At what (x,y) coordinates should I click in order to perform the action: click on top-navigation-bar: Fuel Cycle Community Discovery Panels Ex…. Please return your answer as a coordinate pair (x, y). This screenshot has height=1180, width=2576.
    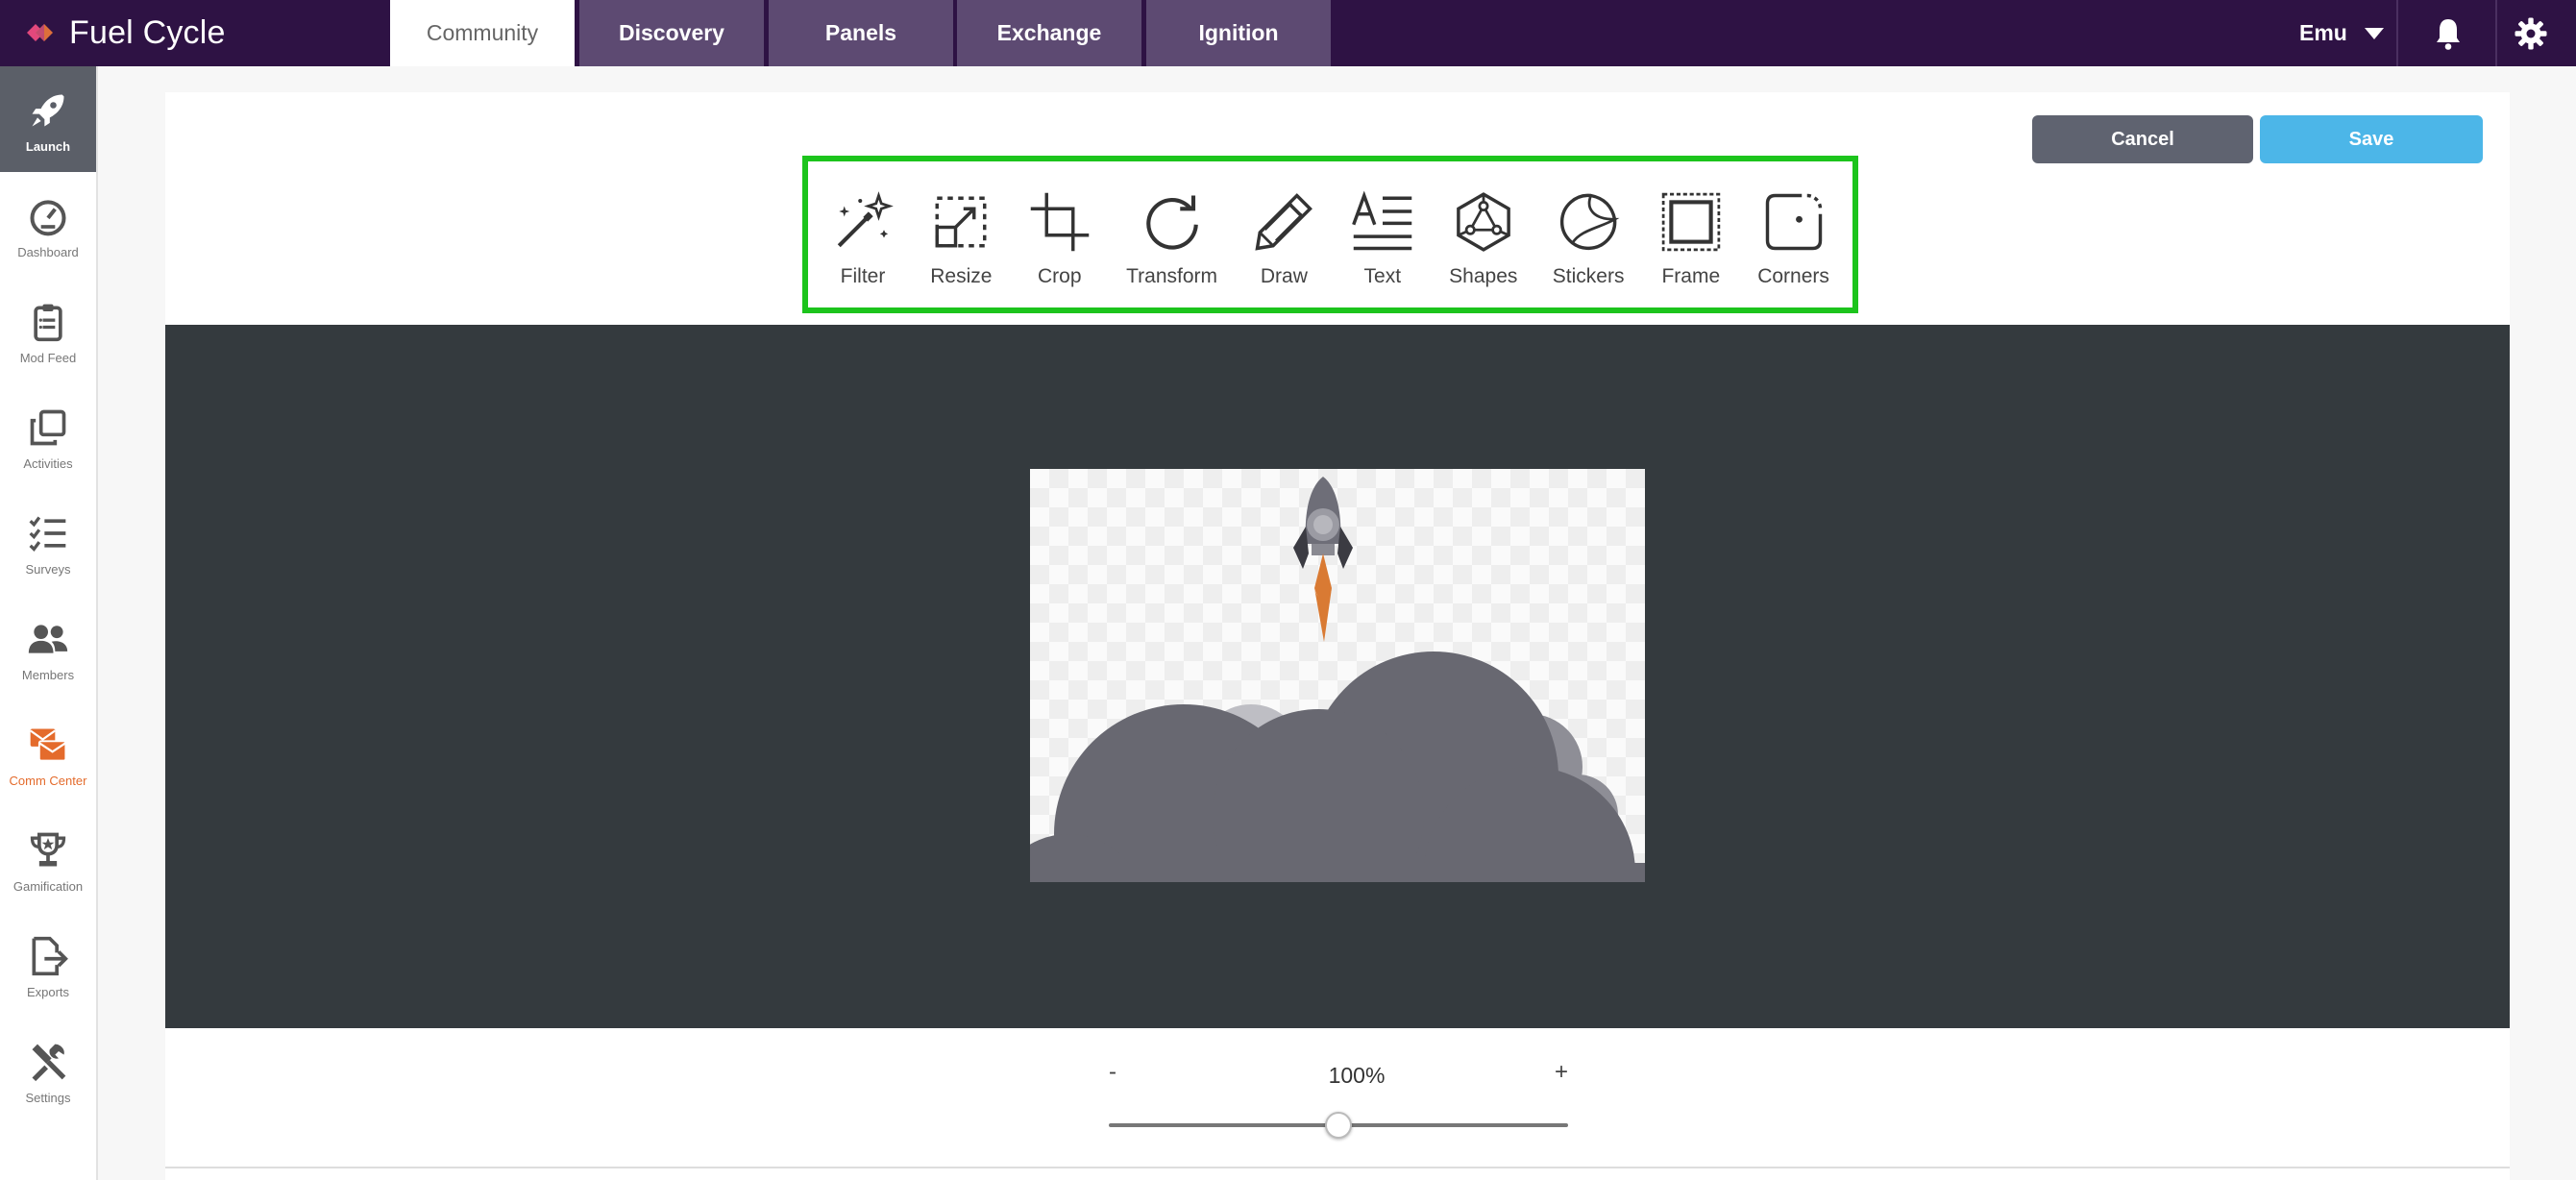
    Looking at the image, I should click on (1288, 33).